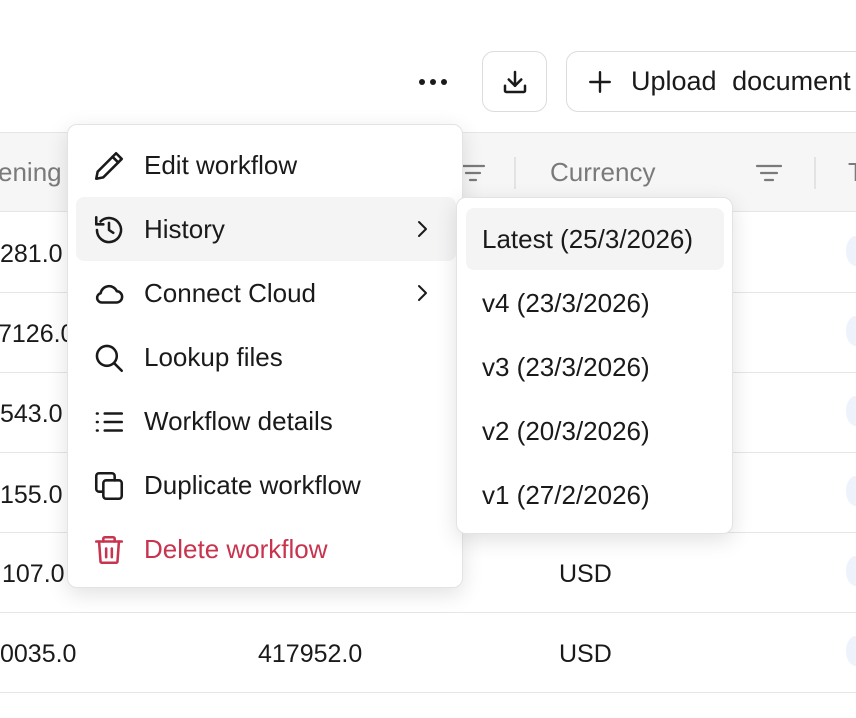 This screenshot has height=718, width=856. What do you see at coordinates (31, 172) in the screenshot?
I see `column-header-opening: ening` at bounding box center [31, 172].